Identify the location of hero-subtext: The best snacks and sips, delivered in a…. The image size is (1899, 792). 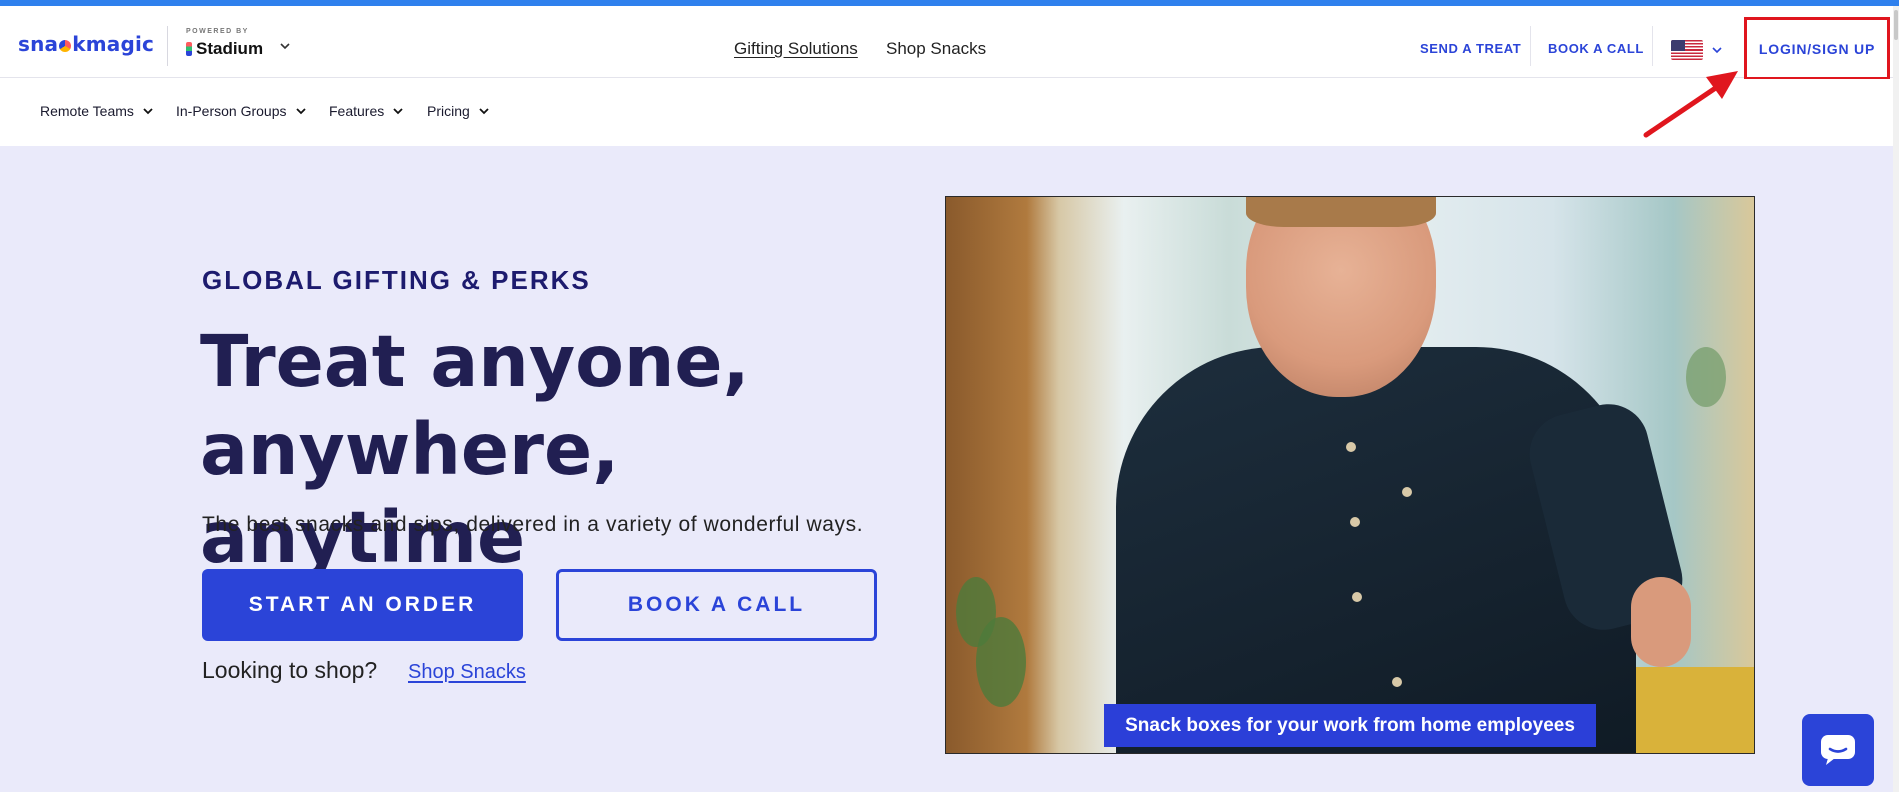
(533, 524).